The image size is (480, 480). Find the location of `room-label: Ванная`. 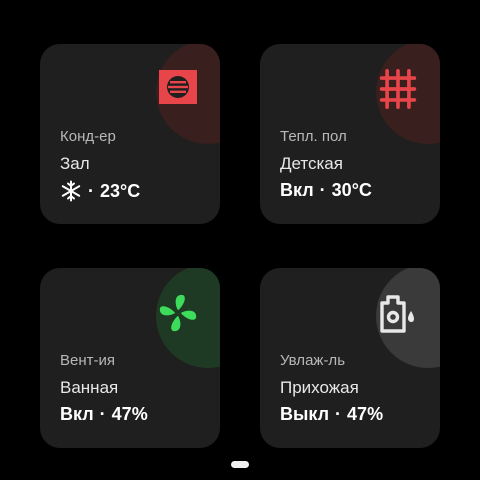

room-label: Ванная is located at coordinates (89, 387).